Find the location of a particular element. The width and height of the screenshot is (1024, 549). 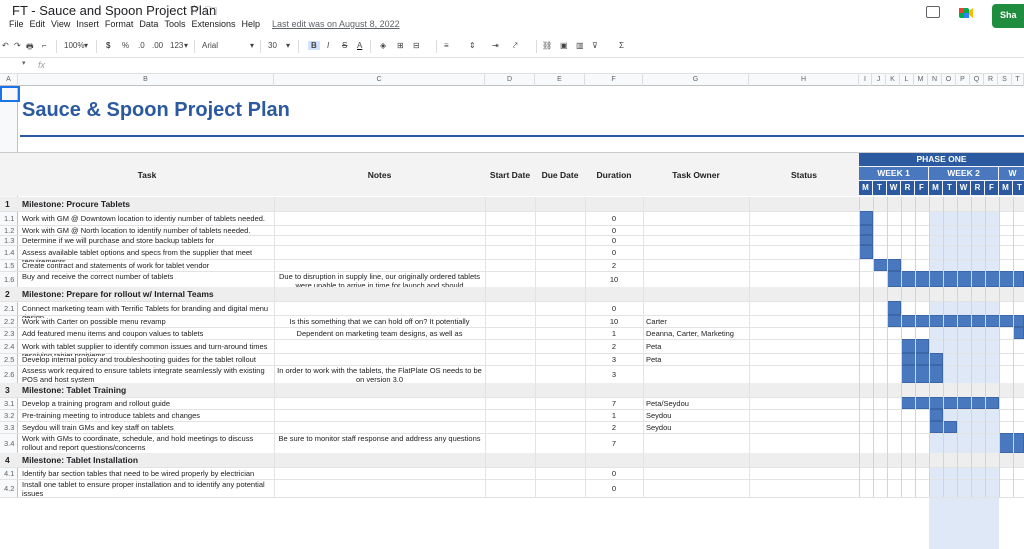

document-title: FT - Sauce and Spoon Project Plan is located at coordinates (114, 10).